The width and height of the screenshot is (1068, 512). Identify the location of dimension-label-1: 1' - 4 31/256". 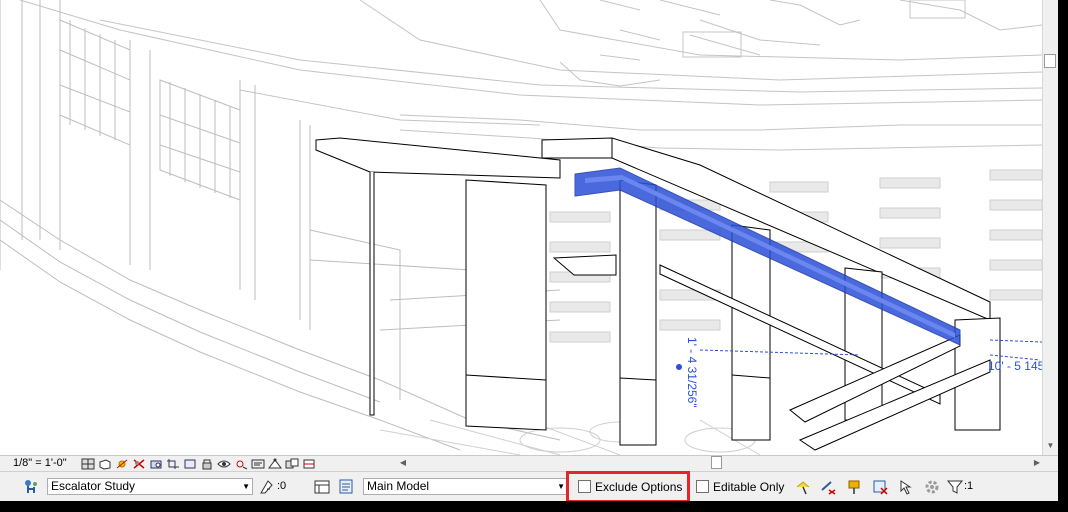
(692, 372).